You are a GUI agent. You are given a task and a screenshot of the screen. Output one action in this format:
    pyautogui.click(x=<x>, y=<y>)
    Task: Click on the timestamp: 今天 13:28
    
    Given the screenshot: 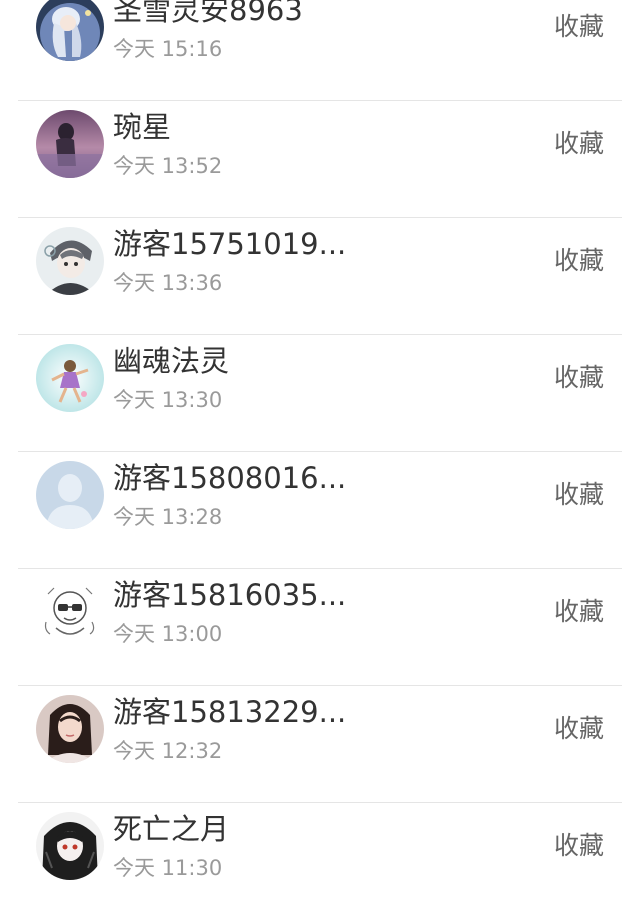 What is the action you would take?
    pyautogui.click(x=168, y=517)
    